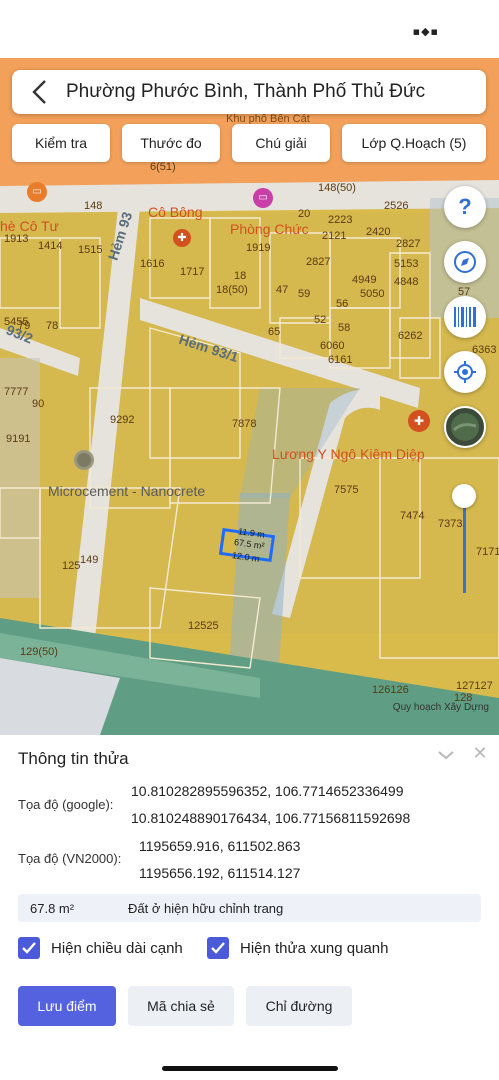  What do you see at coordinates (372, 294) in the screenshot?
I see `parcel-number: 5050` at bounding box center [372, 294].